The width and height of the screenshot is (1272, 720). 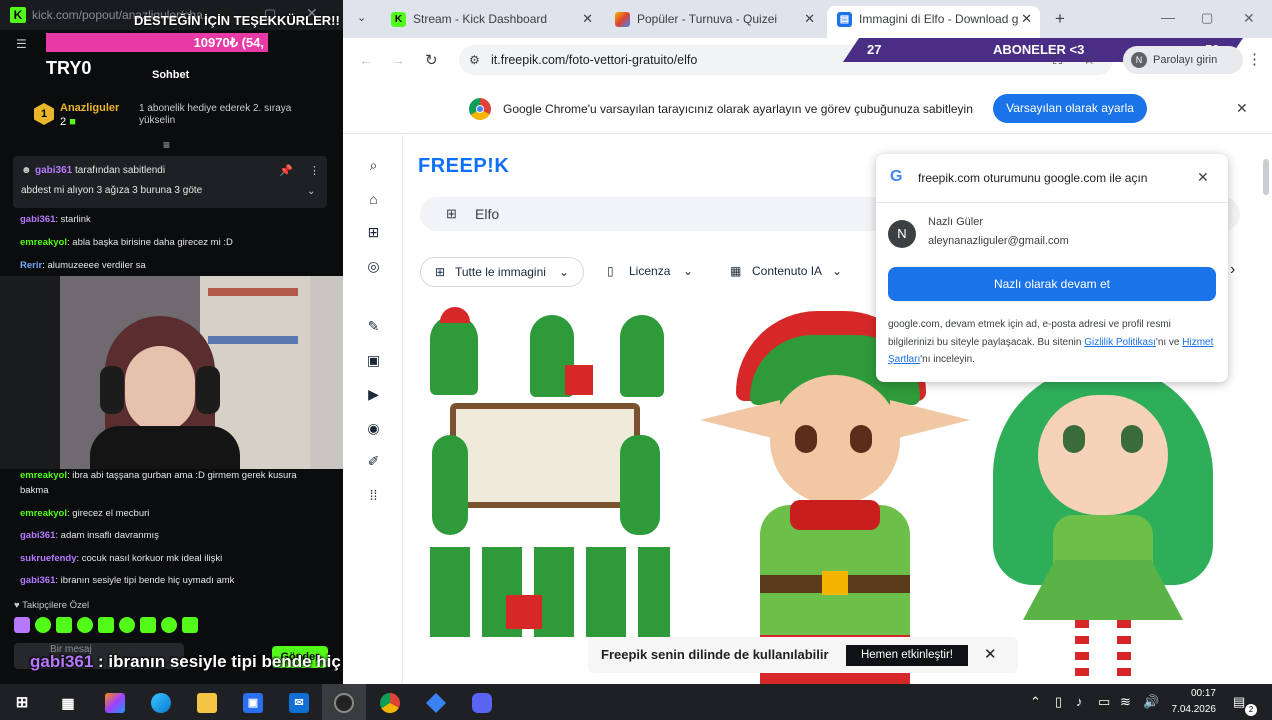 I want to click on copilot-icon, so click(x=115, y=703).